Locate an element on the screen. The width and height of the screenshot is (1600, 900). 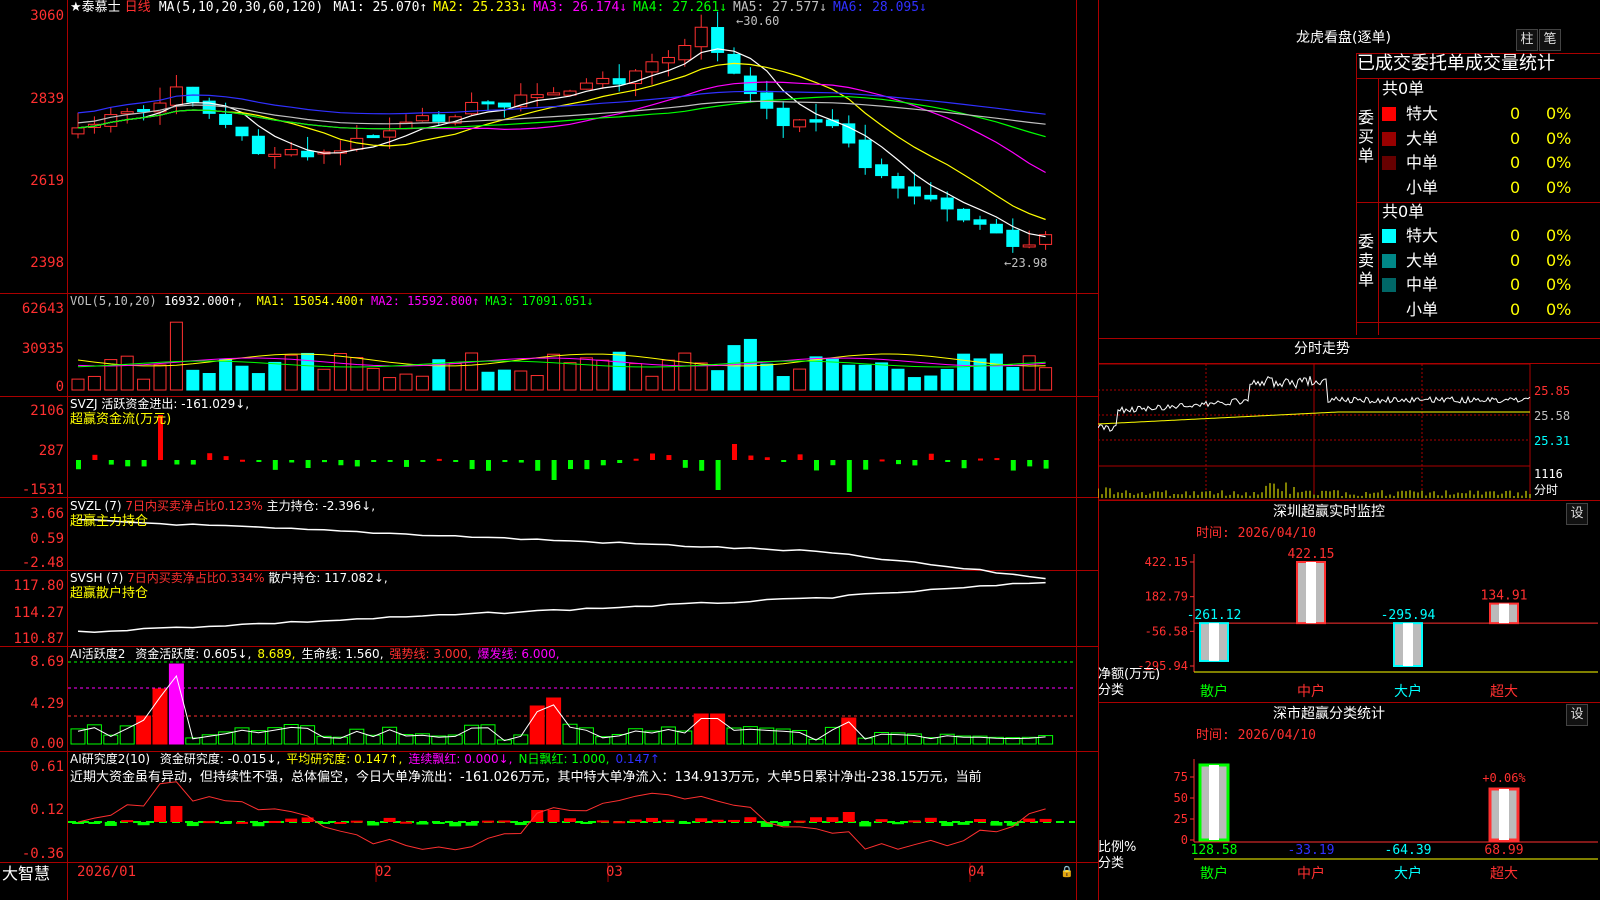
sz-monitor-title: 深圳超赢实时监控 is located at coordinates (1329, 512).